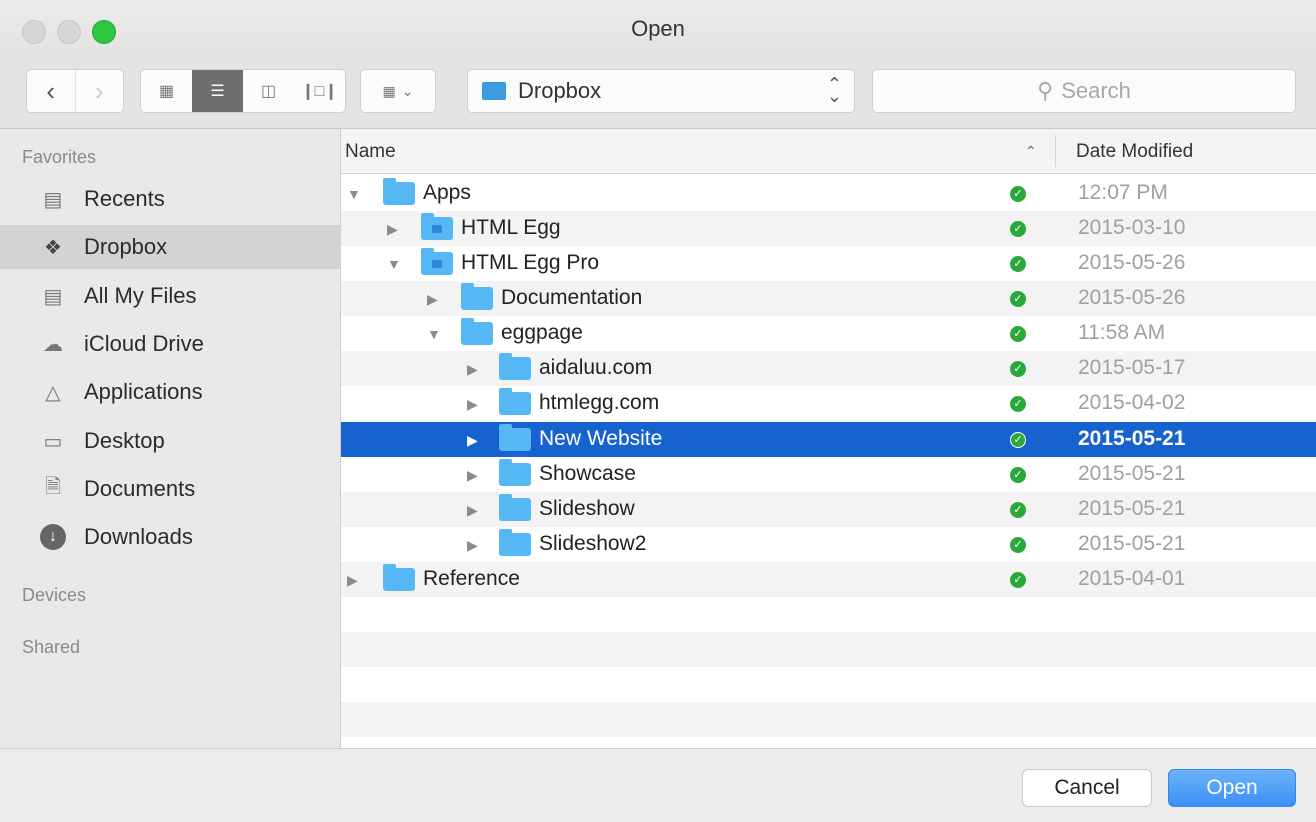  What do you see at coordinates (1132, 402) in the screenshot?
I see `date-modified: 2015-04-02` at bounding box center [1132, 402].